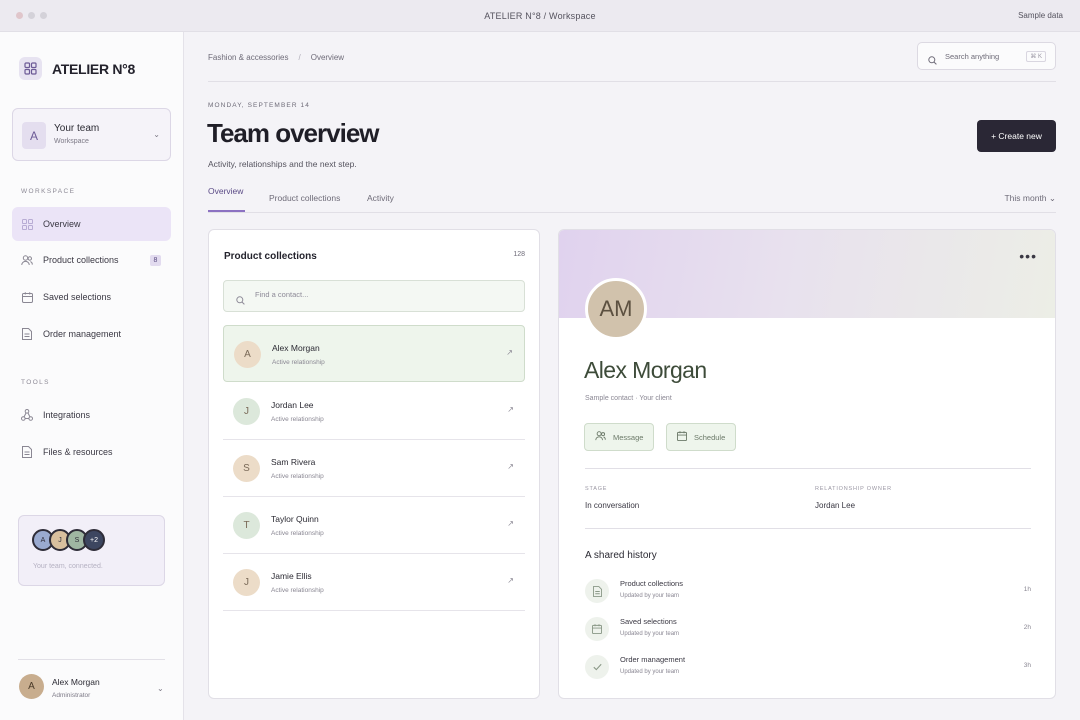 The image size is (1080, 720). Describe the element at coordinates (91, 224) in the screenshot. I see `sidebar-item-overview: Overview` at that location.